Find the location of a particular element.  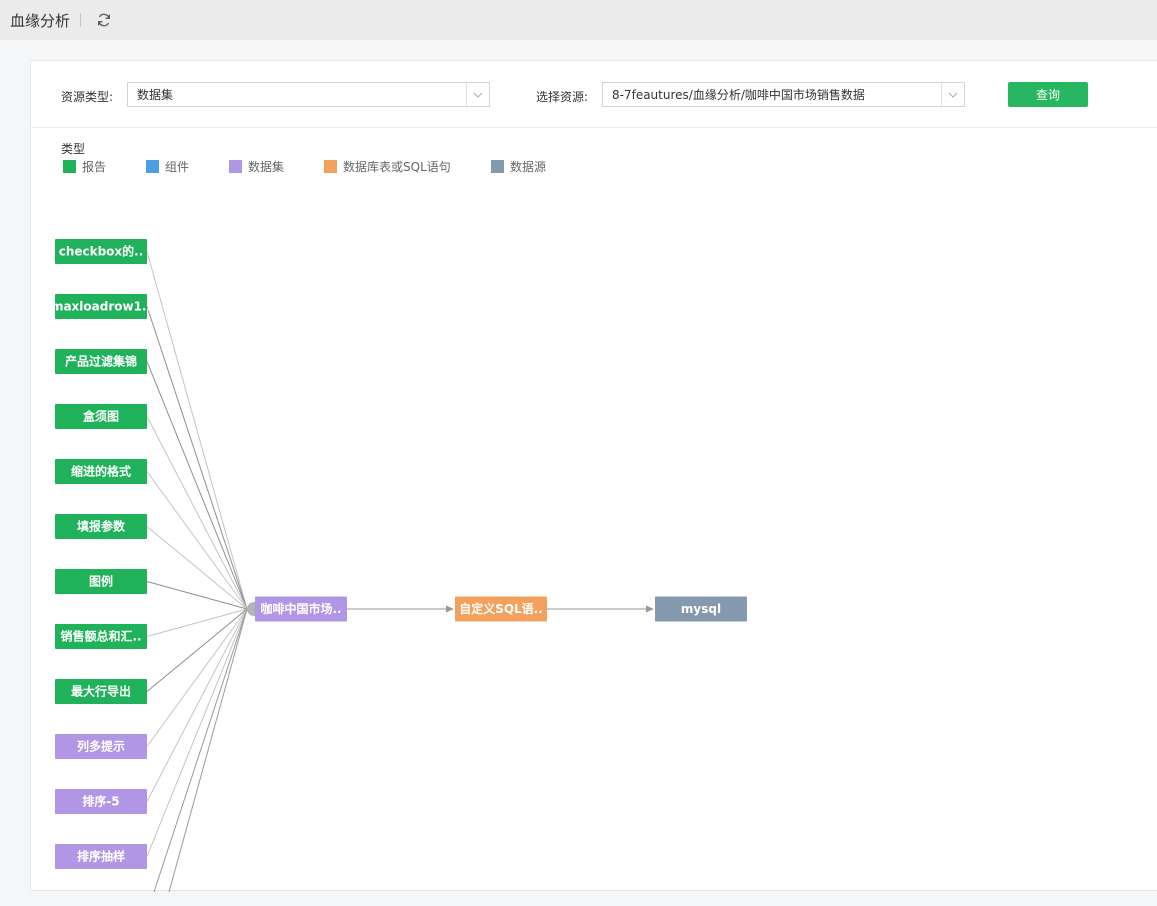

node-label: 排序抽样 is located at coordinates (101, 856).